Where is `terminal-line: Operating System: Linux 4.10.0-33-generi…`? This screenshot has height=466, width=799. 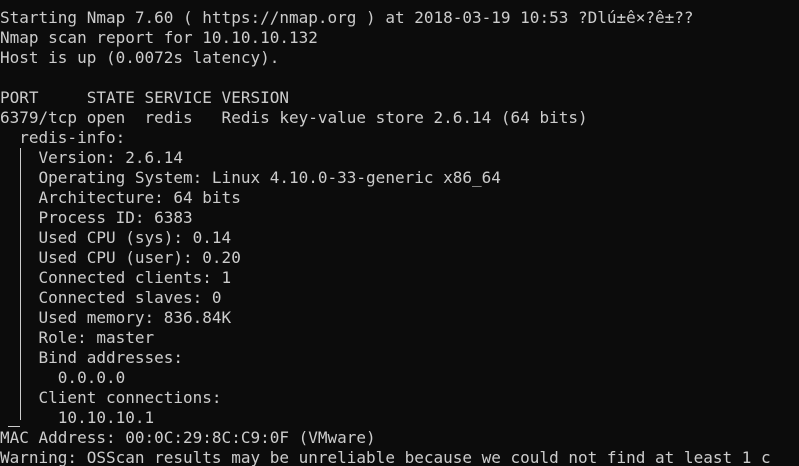
terminal-line: Operating System: Linux 4.10.0-33-generi… is located at coordinates (250, 177).